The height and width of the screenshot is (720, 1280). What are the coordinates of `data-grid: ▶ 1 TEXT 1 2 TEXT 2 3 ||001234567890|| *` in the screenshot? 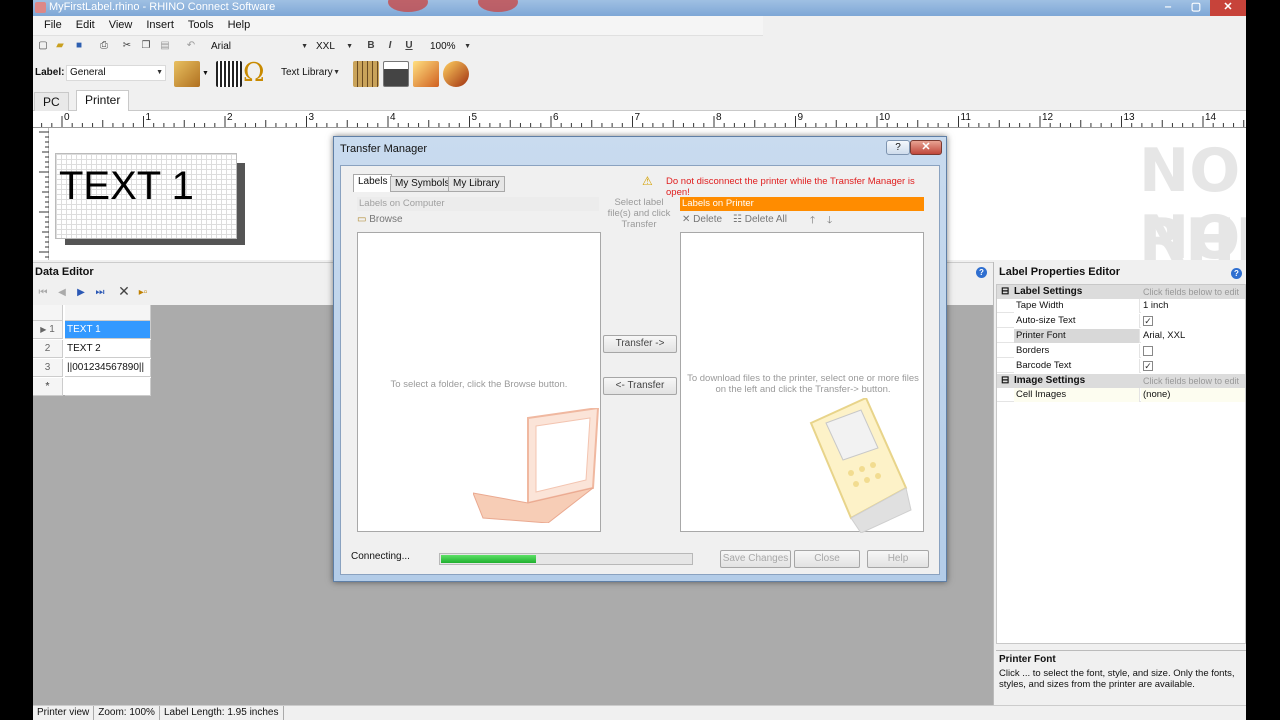 It's located at (92, 350).